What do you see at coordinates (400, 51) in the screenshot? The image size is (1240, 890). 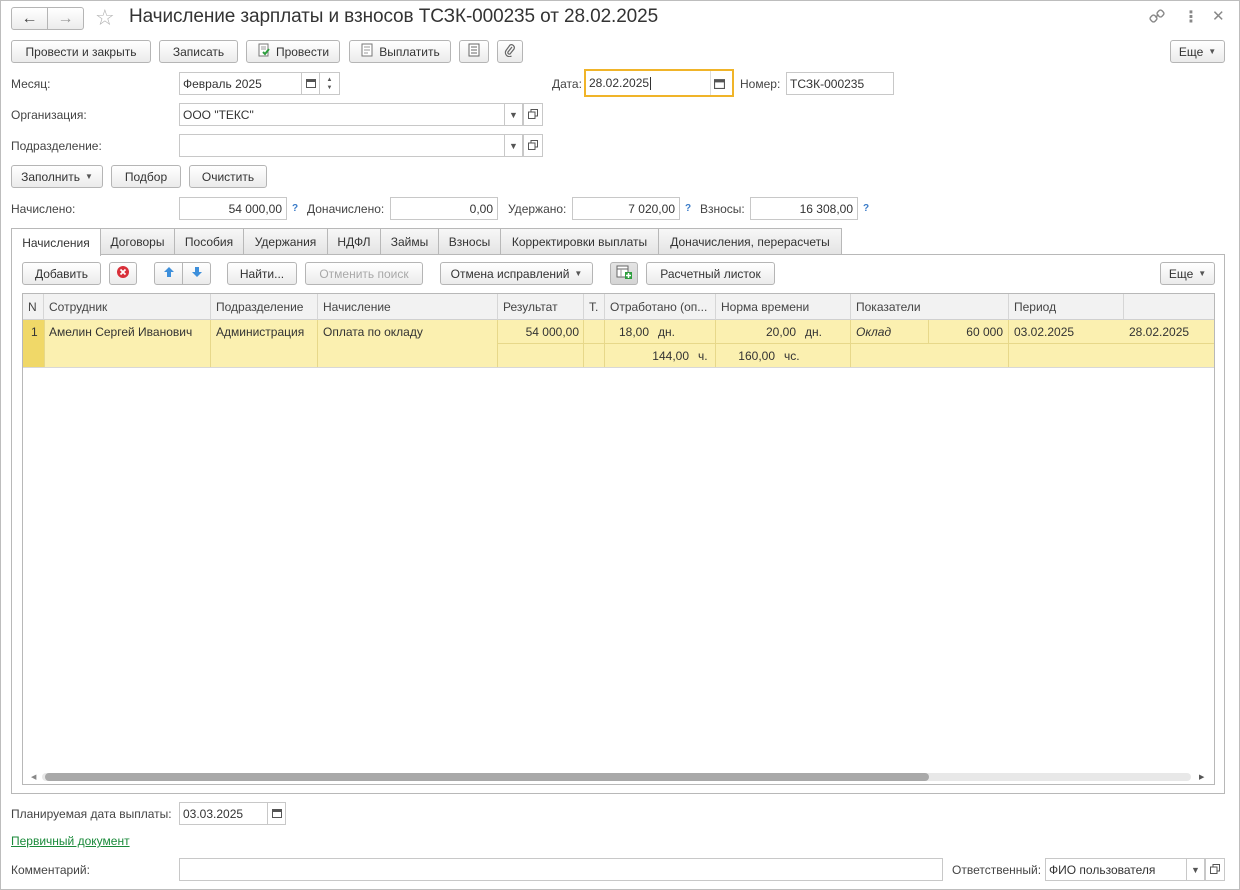 I see `pay-button: Выплатить` at bounding box center [400, 51].